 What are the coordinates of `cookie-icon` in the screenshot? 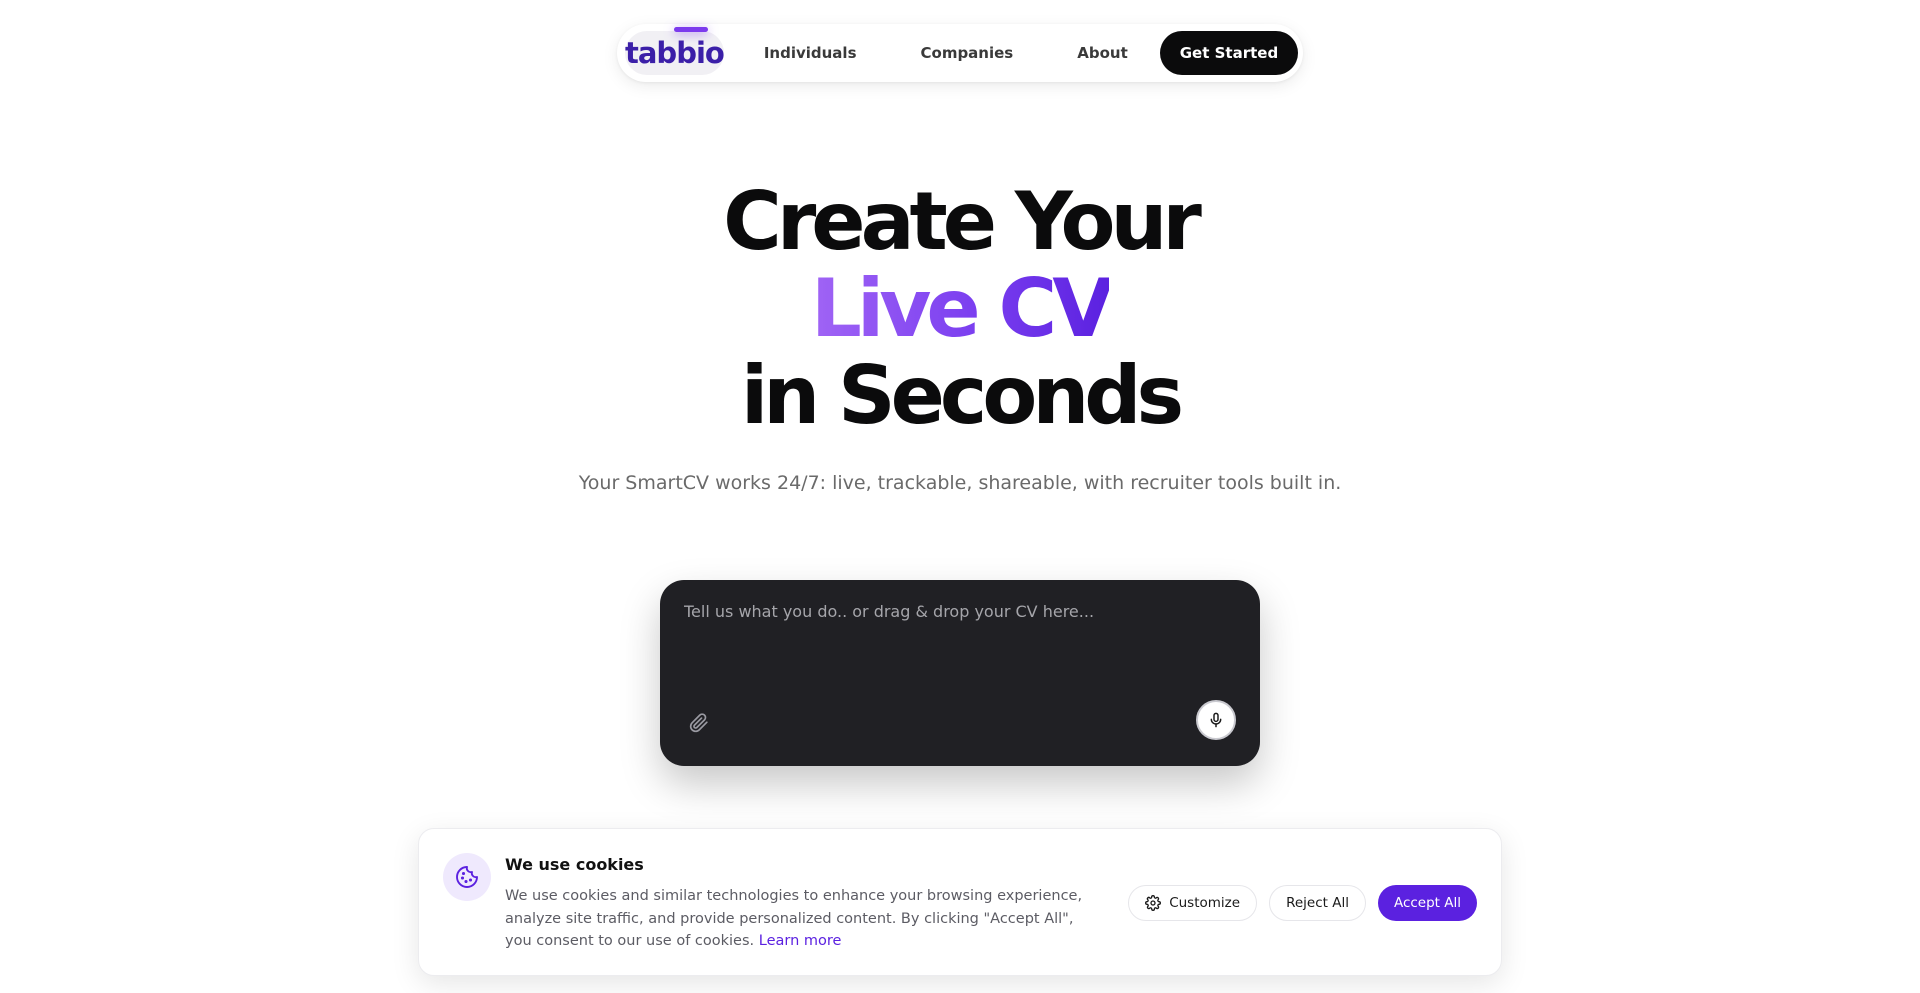 It's located at (467, 877).